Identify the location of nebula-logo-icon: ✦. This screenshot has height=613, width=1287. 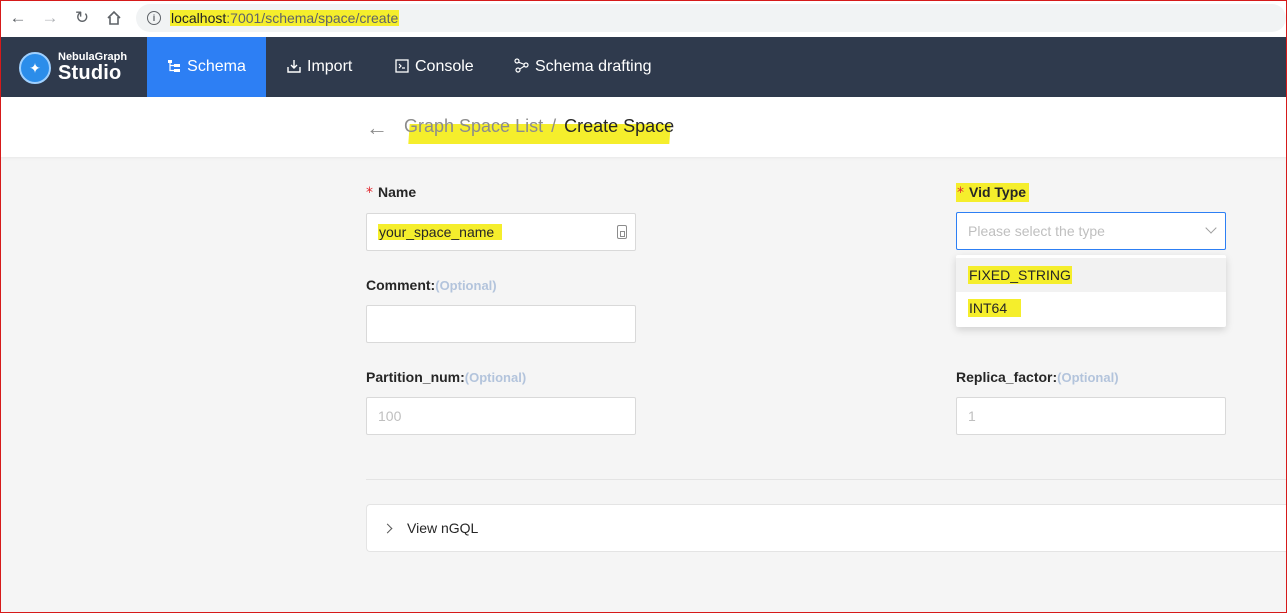
(35, 68).